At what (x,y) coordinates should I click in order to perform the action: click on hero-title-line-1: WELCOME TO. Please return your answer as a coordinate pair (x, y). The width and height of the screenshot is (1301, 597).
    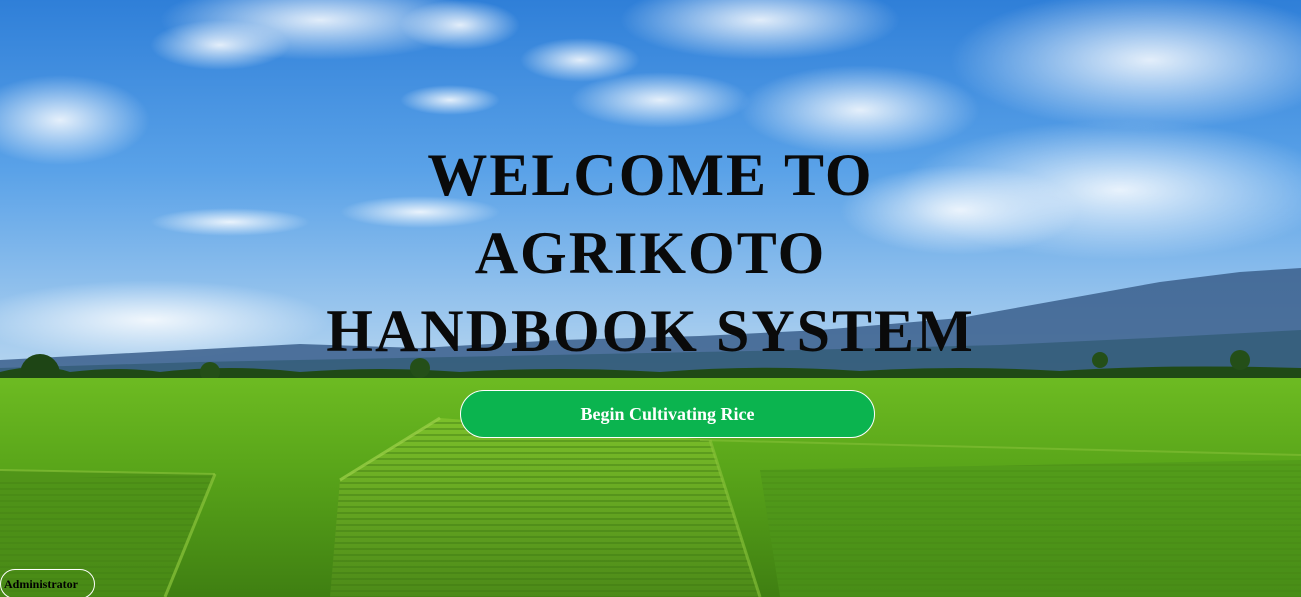
    Looking at the image, I should click on (650, 175).